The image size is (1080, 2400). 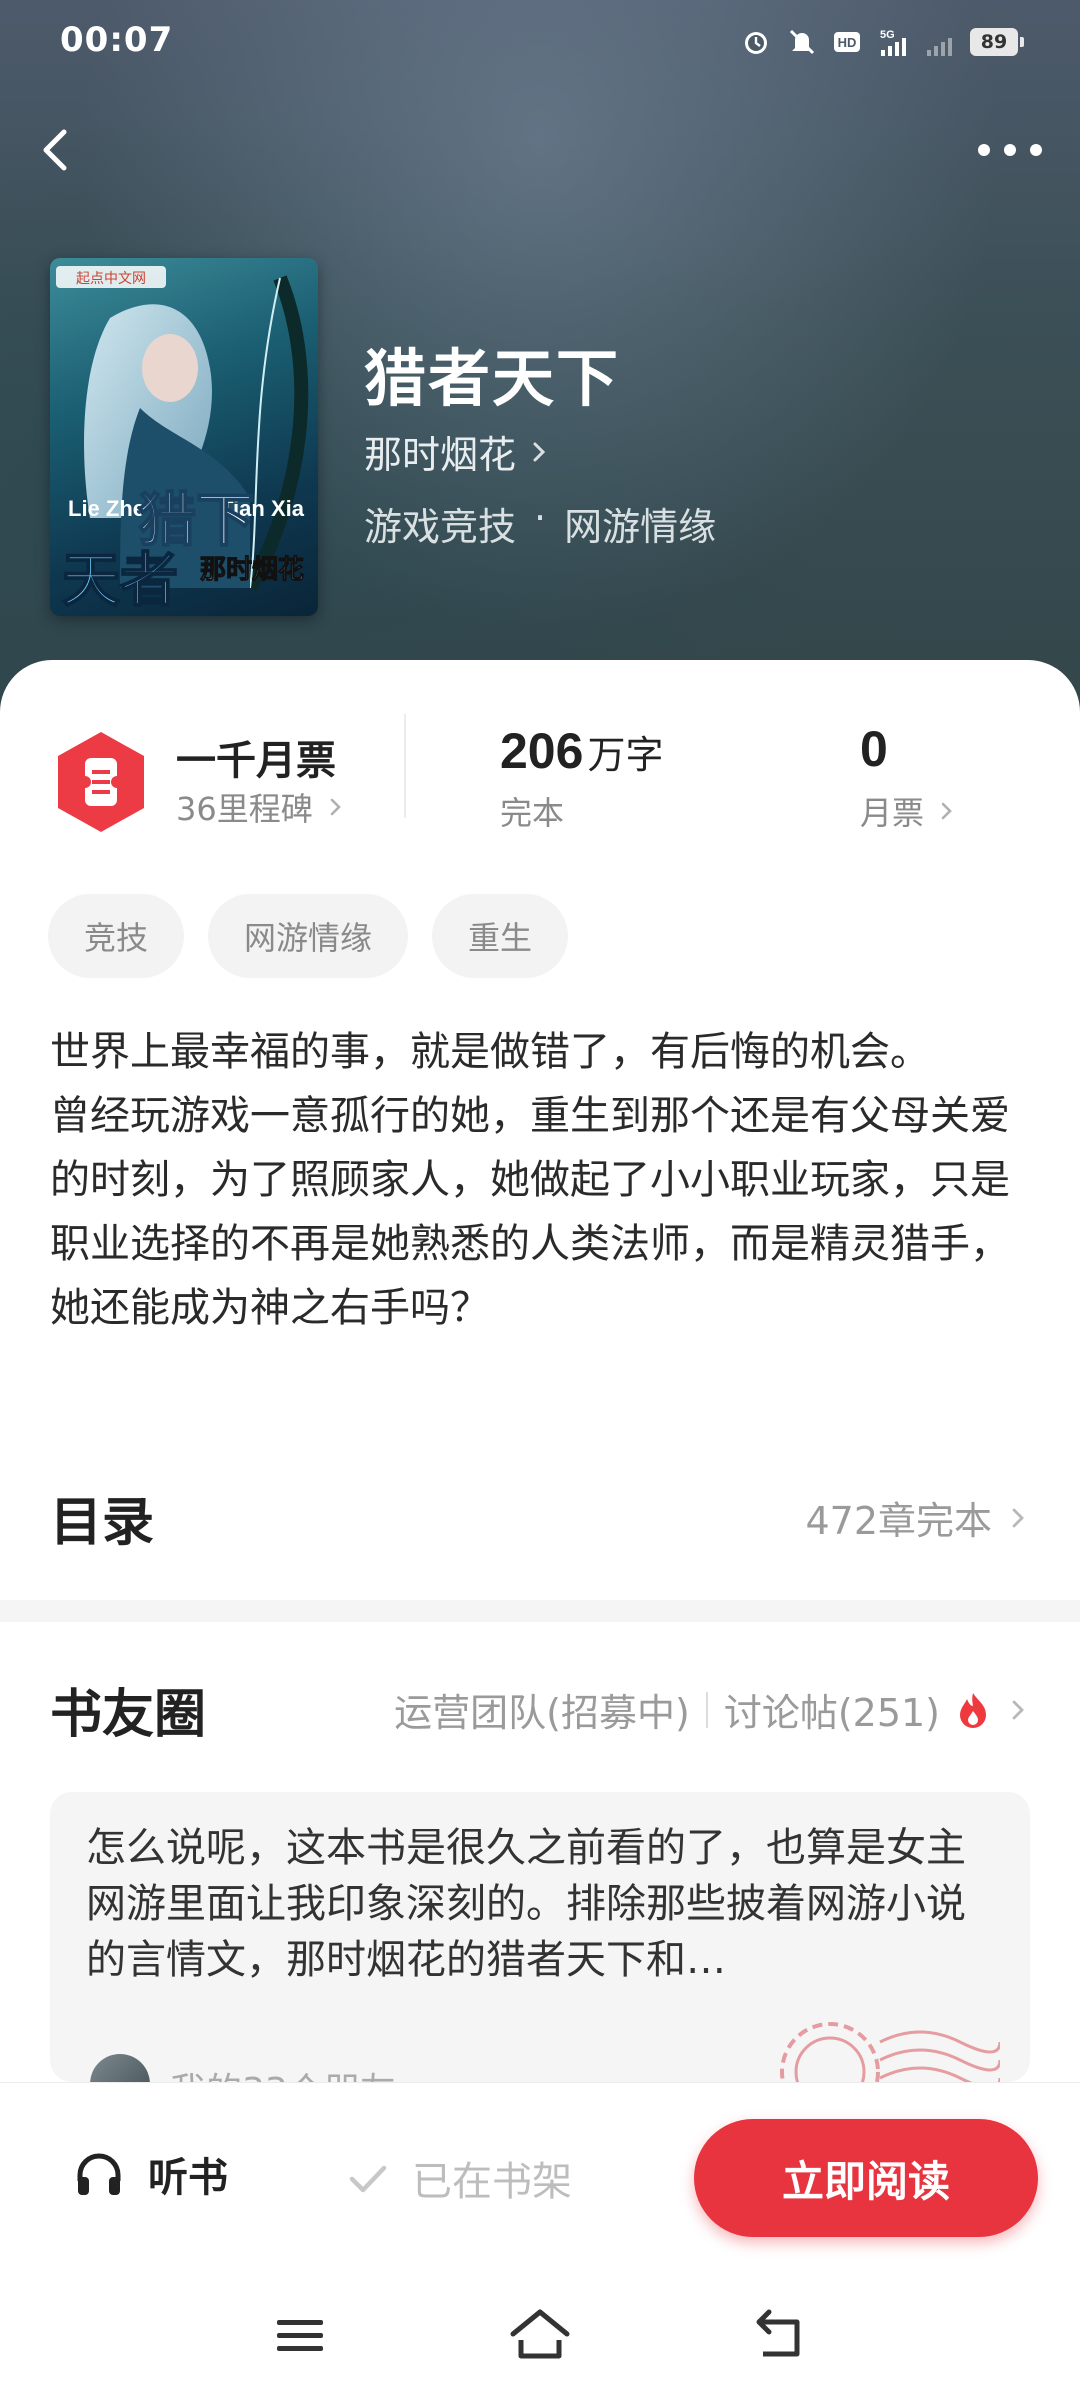 I want to click on bottom-action-bar: 听书 已在书架 立即阅读, so click(x=540, y=2177).